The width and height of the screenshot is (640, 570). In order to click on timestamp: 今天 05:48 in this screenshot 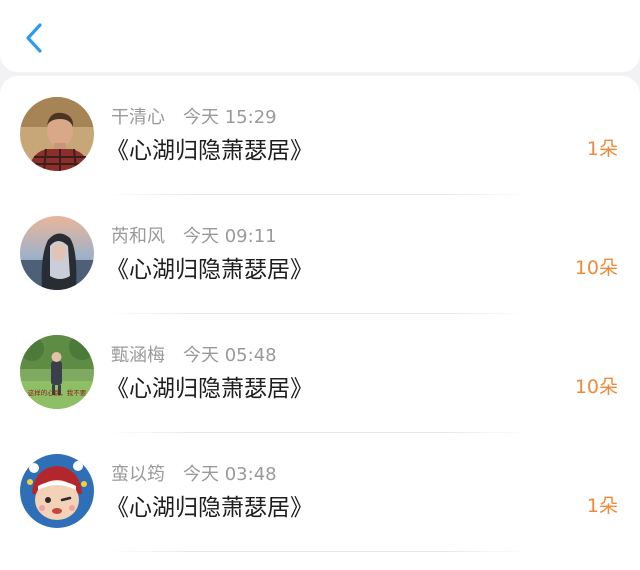, I will do `click(230, 355)`.